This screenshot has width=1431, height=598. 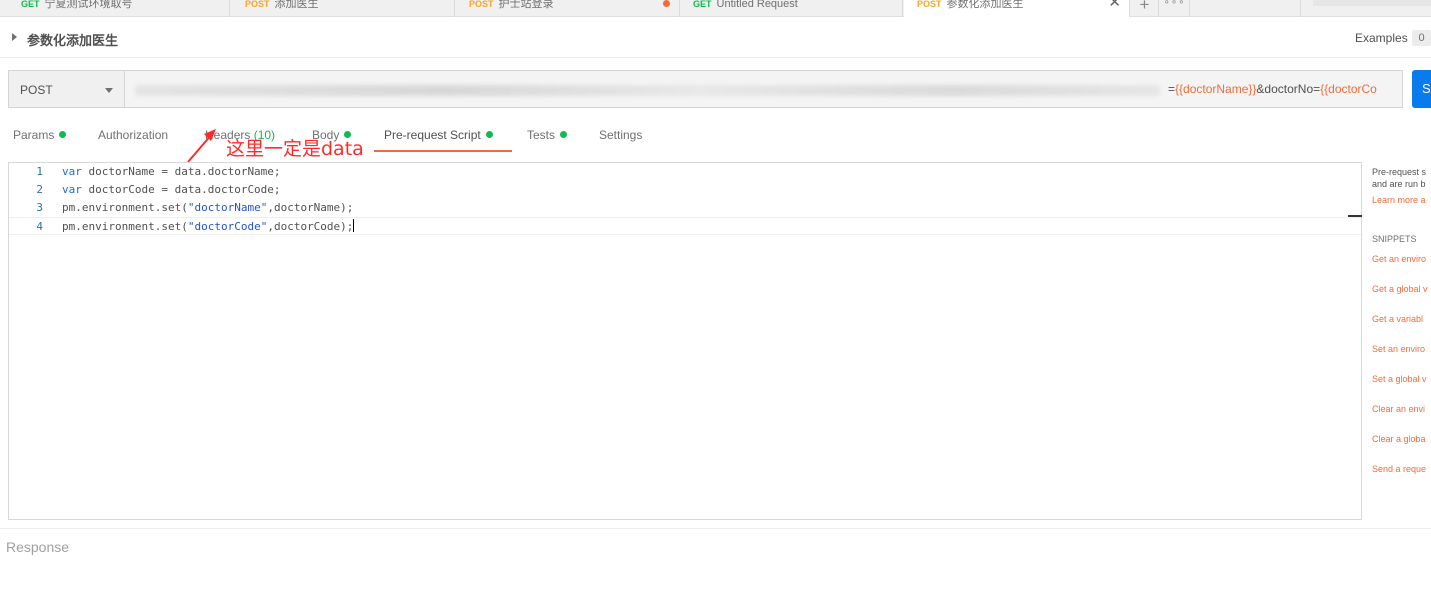 I want to click on tab-request-1: GET 宁夏测试环境取号, so click(x=115, y=8).